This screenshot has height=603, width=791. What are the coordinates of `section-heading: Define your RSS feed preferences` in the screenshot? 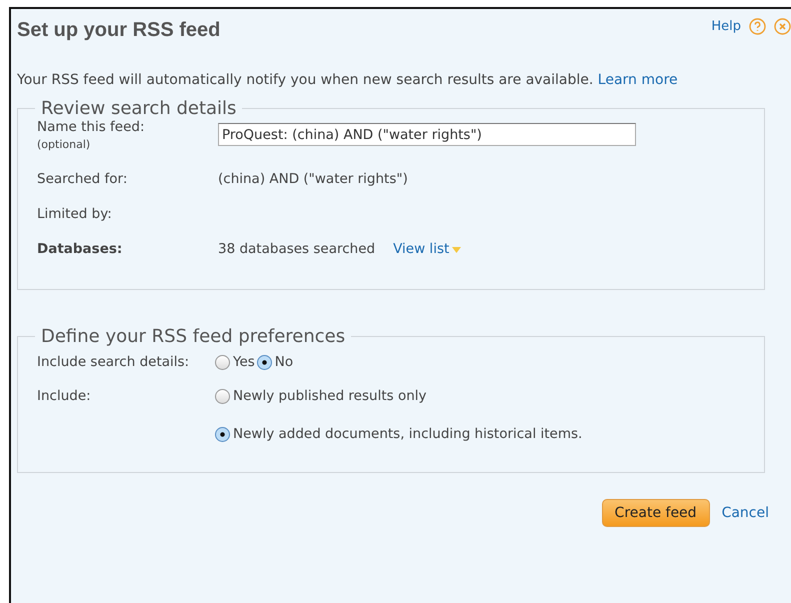 It's located at (193, 336).